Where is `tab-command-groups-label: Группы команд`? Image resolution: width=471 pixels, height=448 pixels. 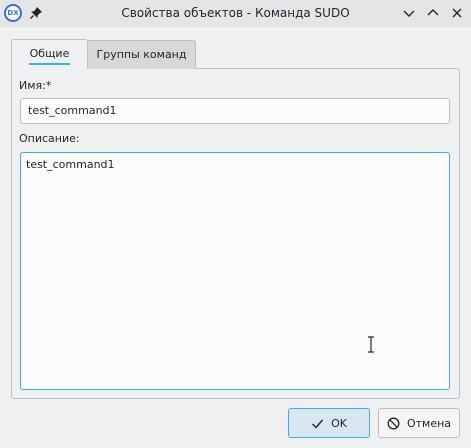
tab-command-groups-label: Группы команд is located at coordinates (141, 54).